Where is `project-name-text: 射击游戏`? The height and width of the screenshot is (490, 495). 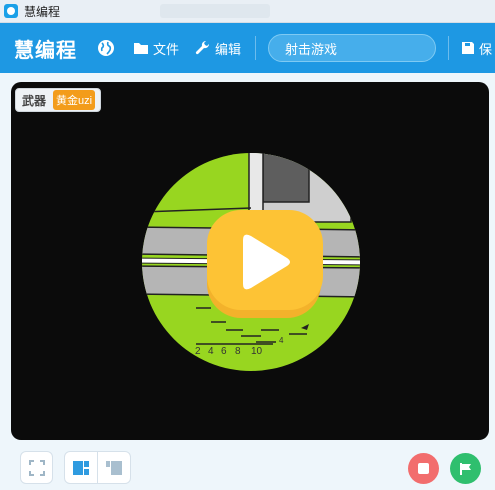 project-name-text: 射击游戏 is located at coordinates (311, 49).